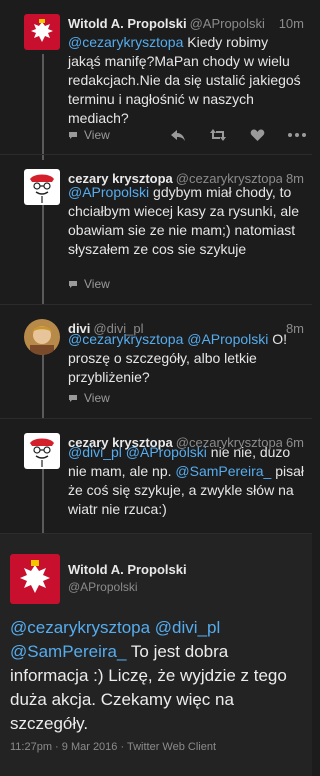 The image size is (320, 776). Describe the element at coordinates (218, 135) in the screenshot. I see `retweet-icon` at that location.